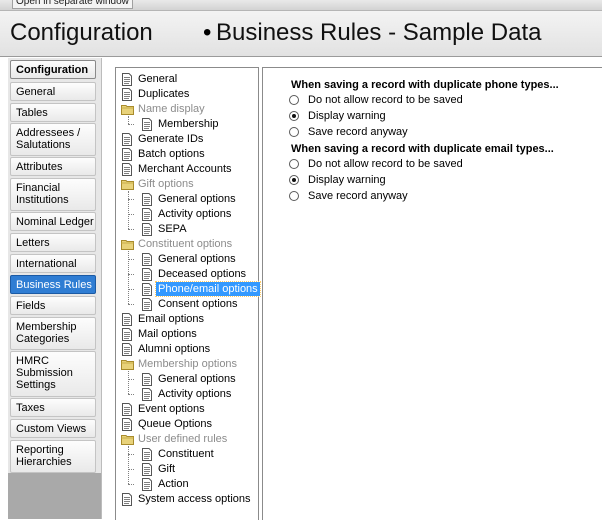 This screenshot has height=520, width=602. I want to click on tree-label: Deceased options, so click(202, 274).